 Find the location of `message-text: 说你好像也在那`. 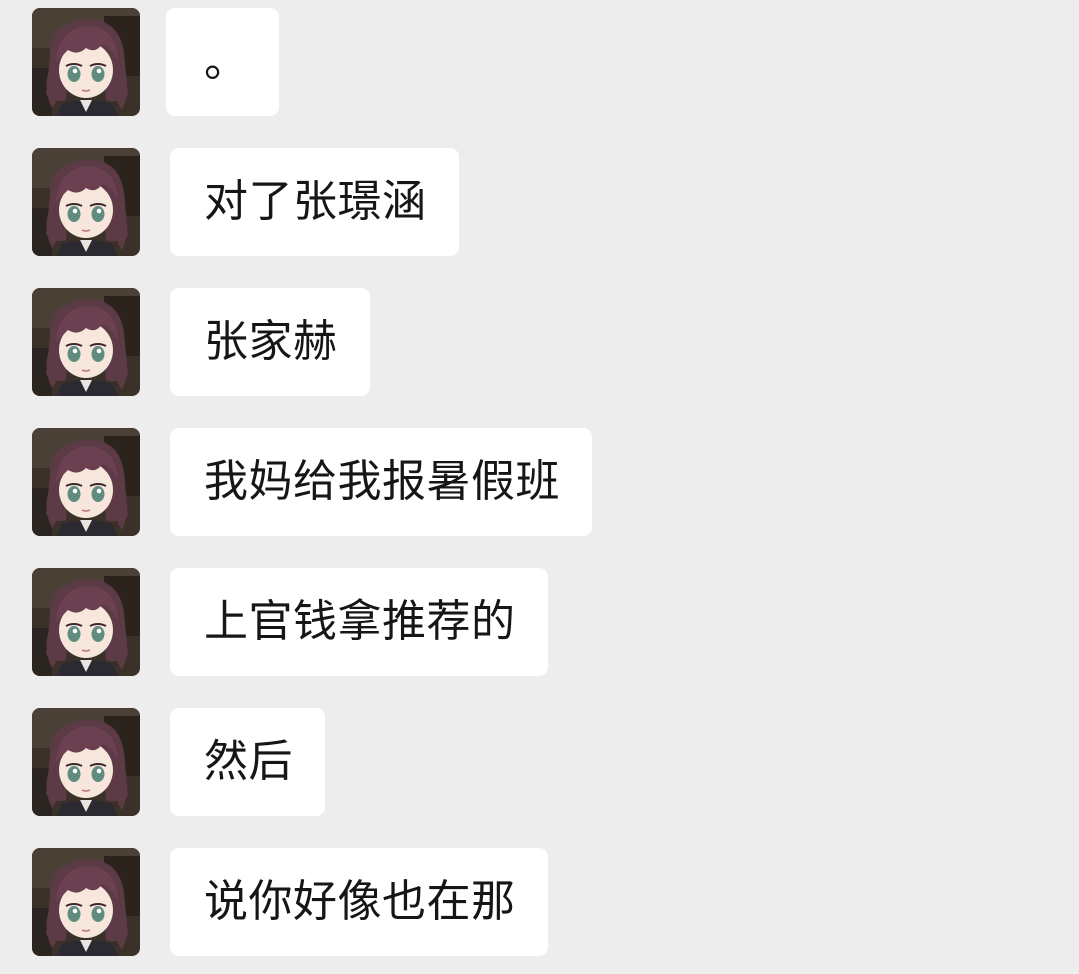

message-text: 说你好像也在那 is located at coordinates (360, 901).